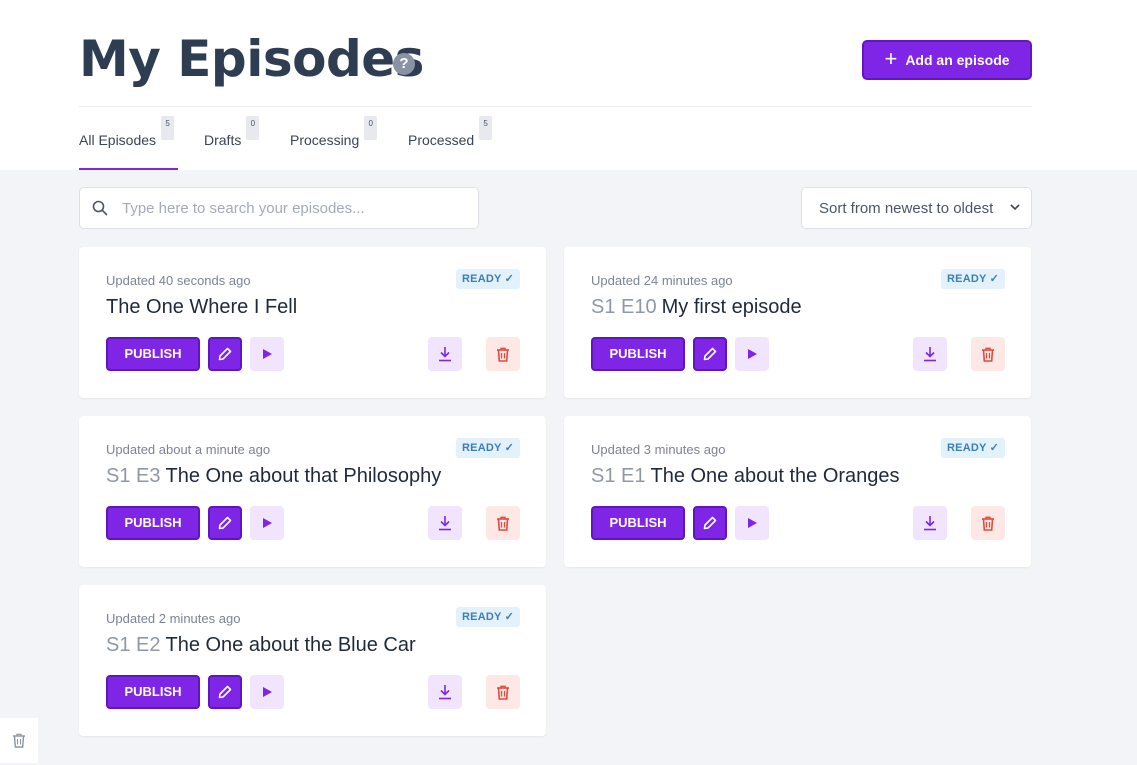  Describe the element at coordinates (178, 280) in the screenshot. I see `updated-time: Updated 40 seconds ago` at that location.